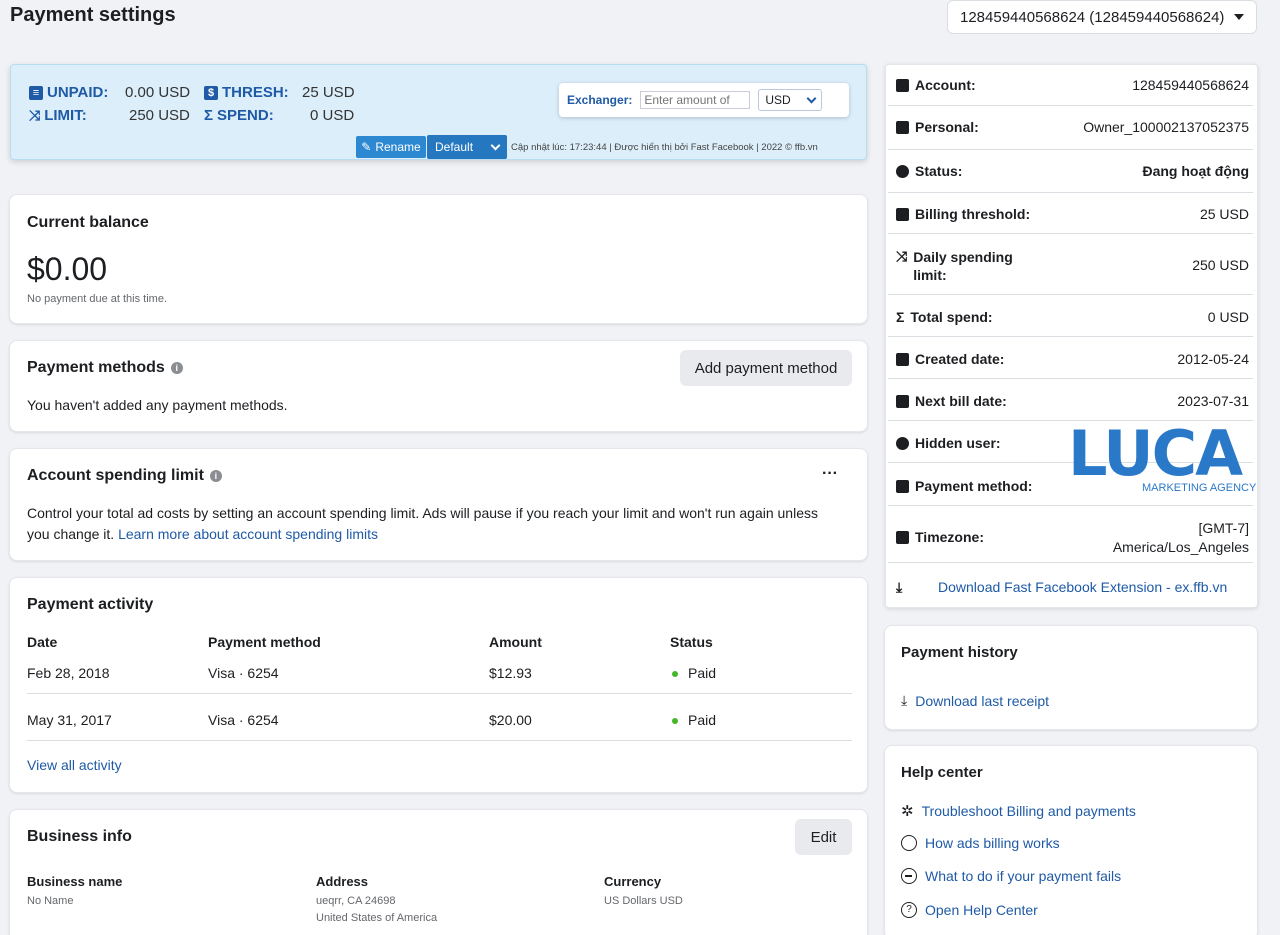  Describe the element at coordinates (67, 269) in the screenshot. I see `balance-amount: $0.00` at that location.